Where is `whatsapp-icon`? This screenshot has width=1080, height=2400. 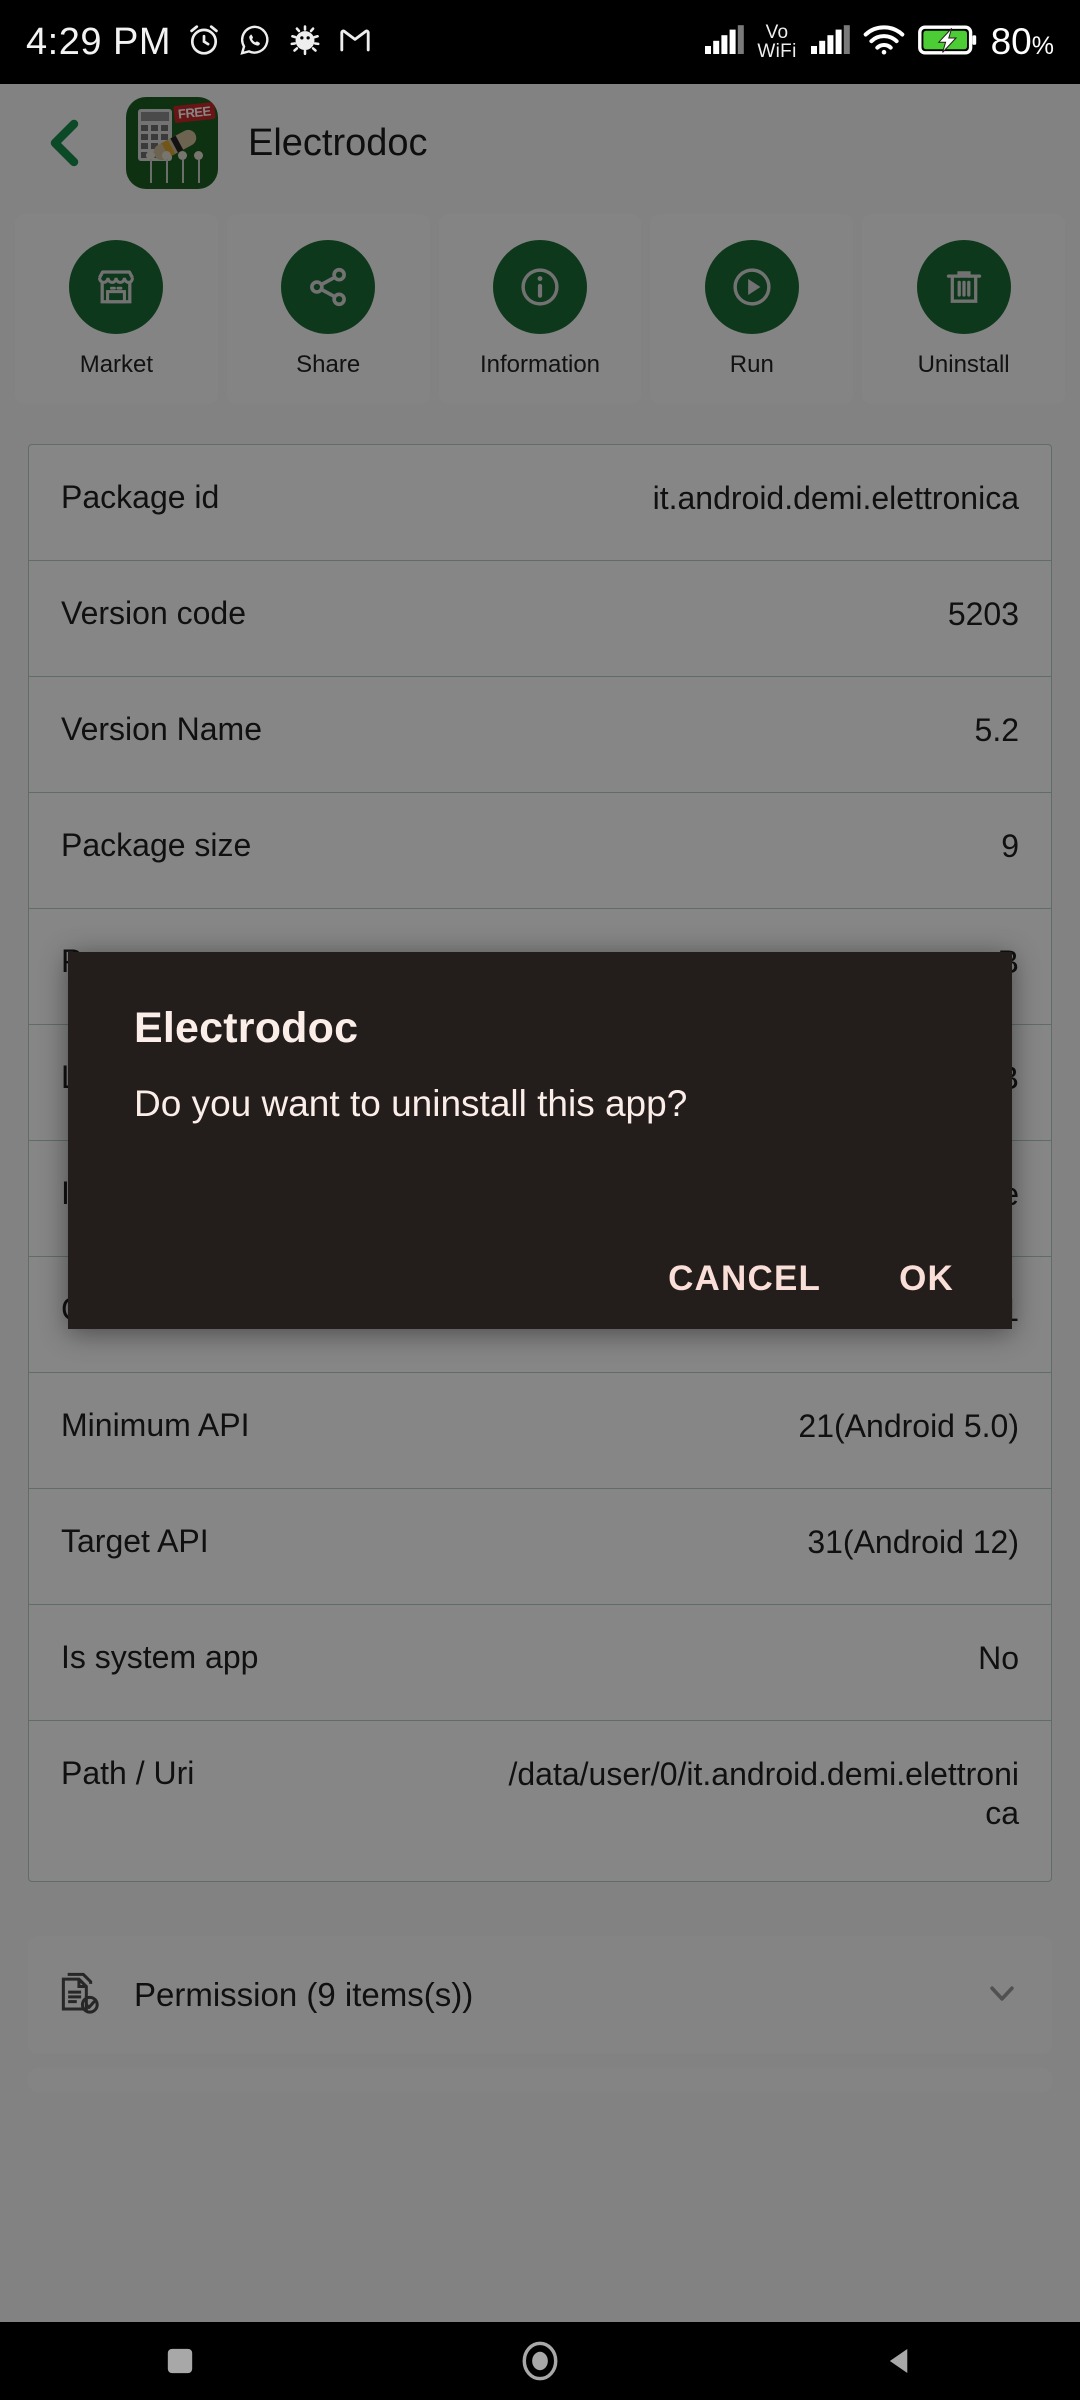
whatsapp-icon is located at coordinates (255, 42).